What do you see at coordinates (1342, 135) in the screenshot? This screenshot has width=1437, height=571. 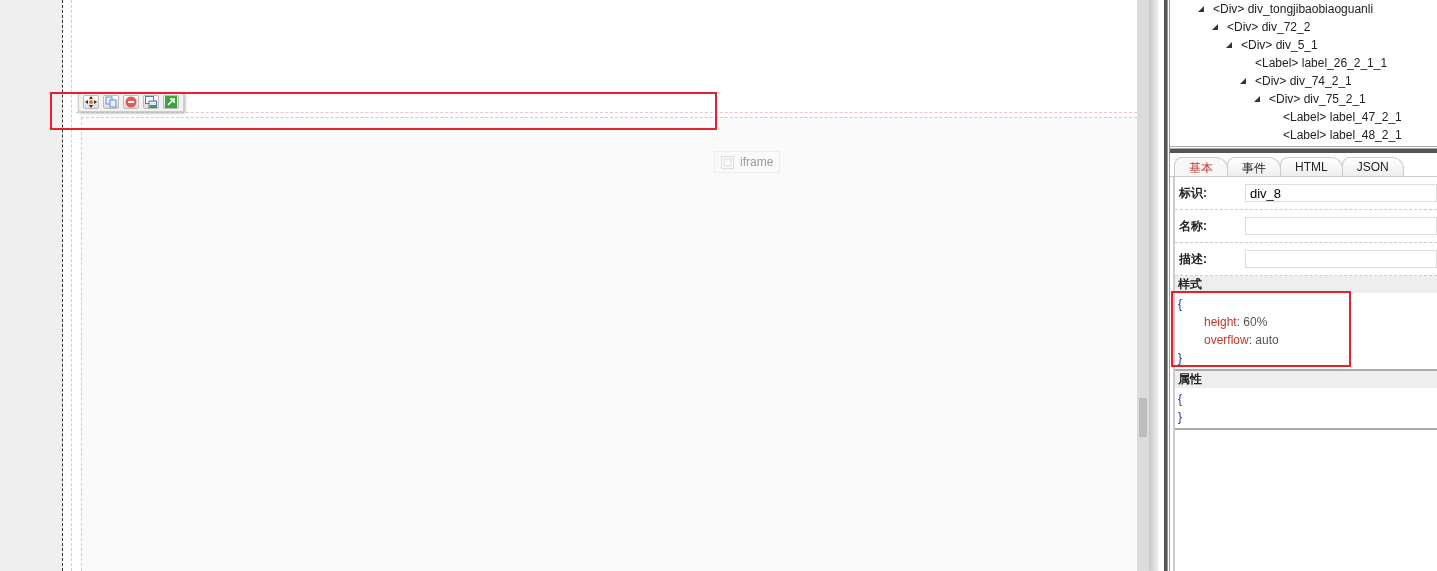 I see `tree-node: <Label> label_48_2_1` at bounding box center [1342, 135].